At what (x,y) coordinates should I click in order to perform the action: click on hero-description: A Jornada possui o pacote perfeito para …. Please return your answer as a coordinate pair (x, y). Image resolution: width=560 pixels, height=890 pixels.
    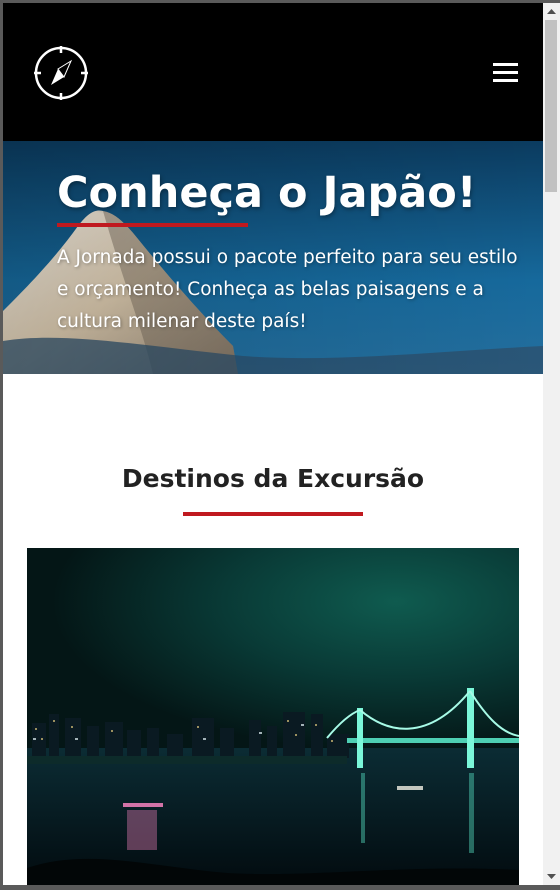
    Looking at the image, I should click on (287, 289).